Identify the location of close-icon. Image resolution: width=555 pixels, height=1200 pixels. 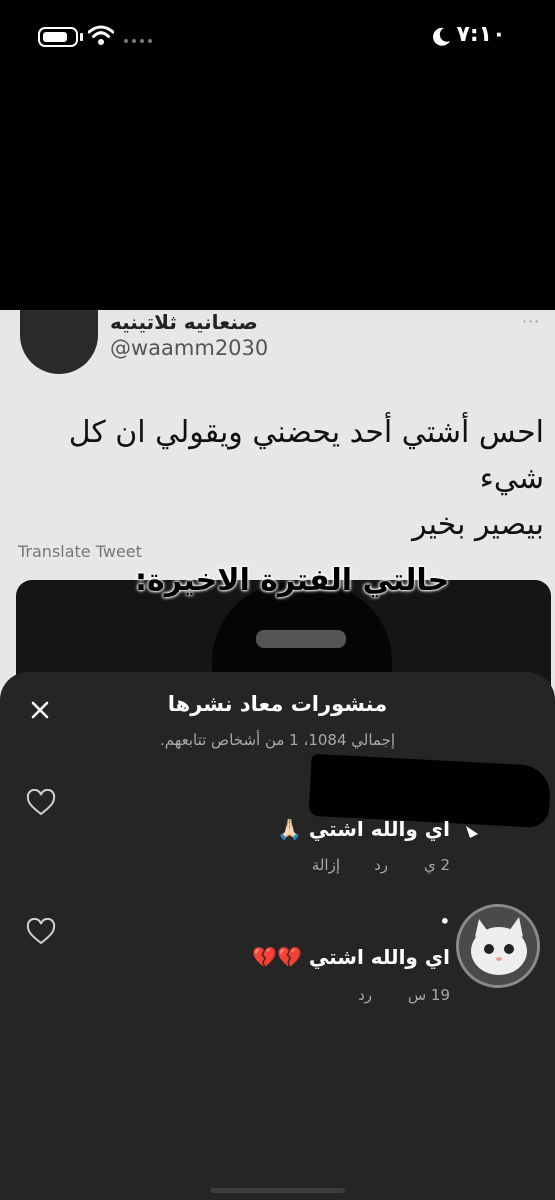
(40, 710).